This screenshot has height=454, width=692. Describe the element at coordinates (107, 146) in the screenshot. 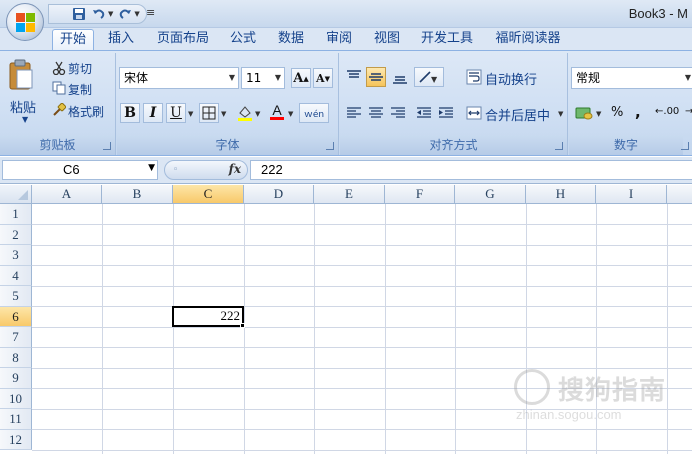

I see `clipboard-launcher-icon` at that location.